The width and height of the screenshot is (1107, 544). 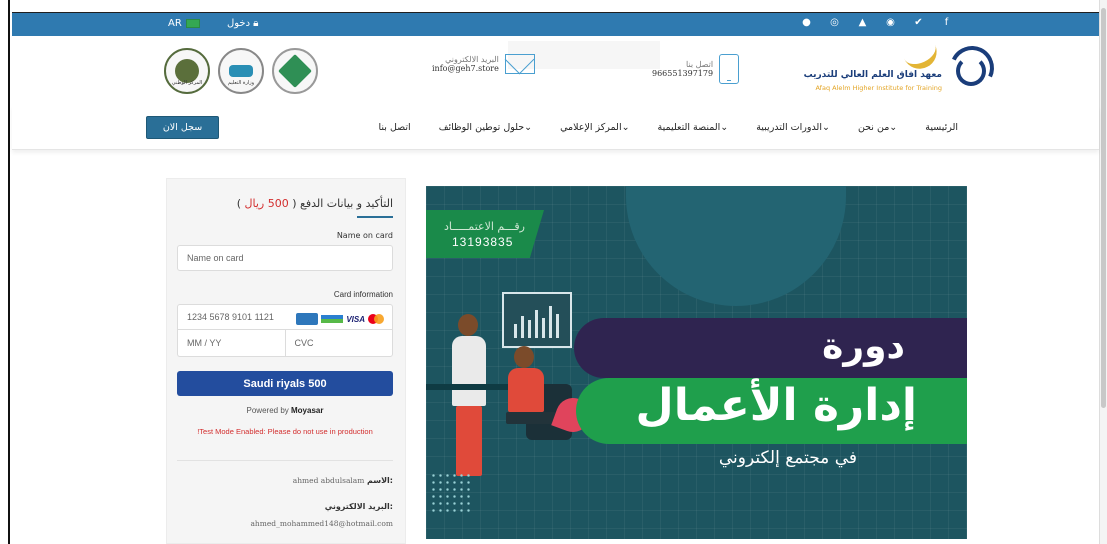 What do you see at coordinates (877, 127) in the screenshot?
I see `nav-item-about: من نحن⌄` at bounding box center [877, 127].